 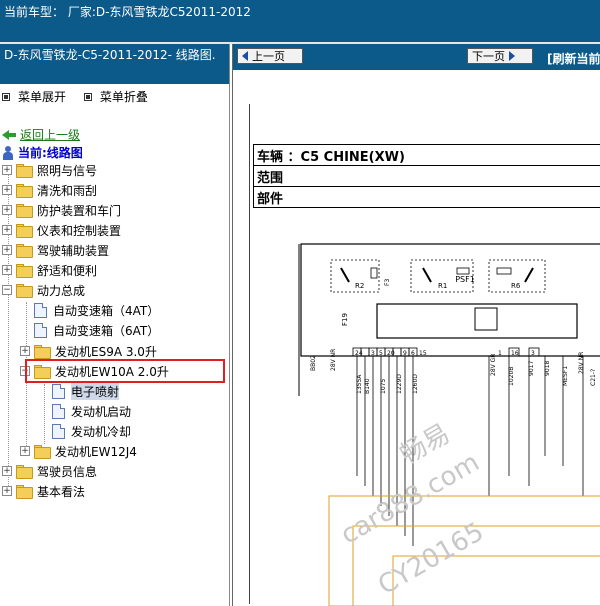 What do you see at coordinates (531, 368) in the screenshot?
I see `svg-text: 9017` at bounding box center [531, 368].